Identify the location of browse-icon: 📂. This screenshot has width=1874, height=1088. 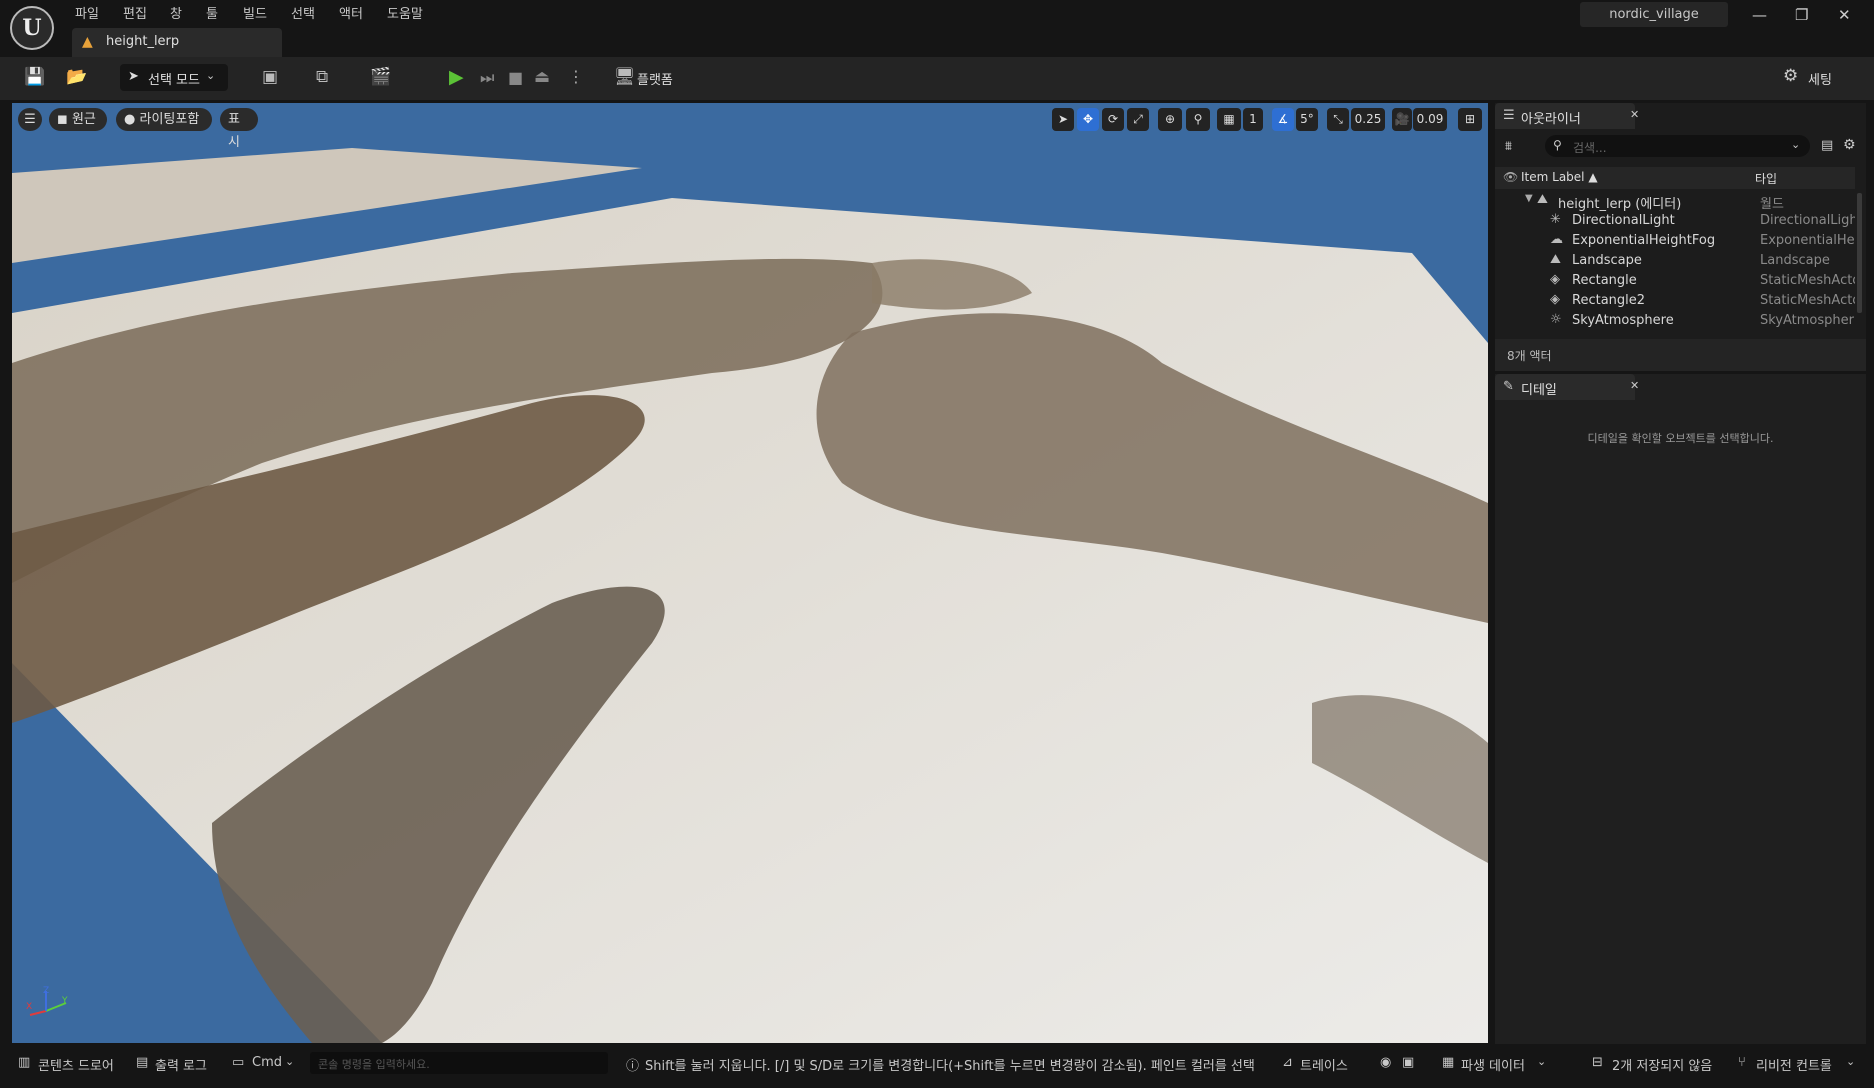
(76, 77).